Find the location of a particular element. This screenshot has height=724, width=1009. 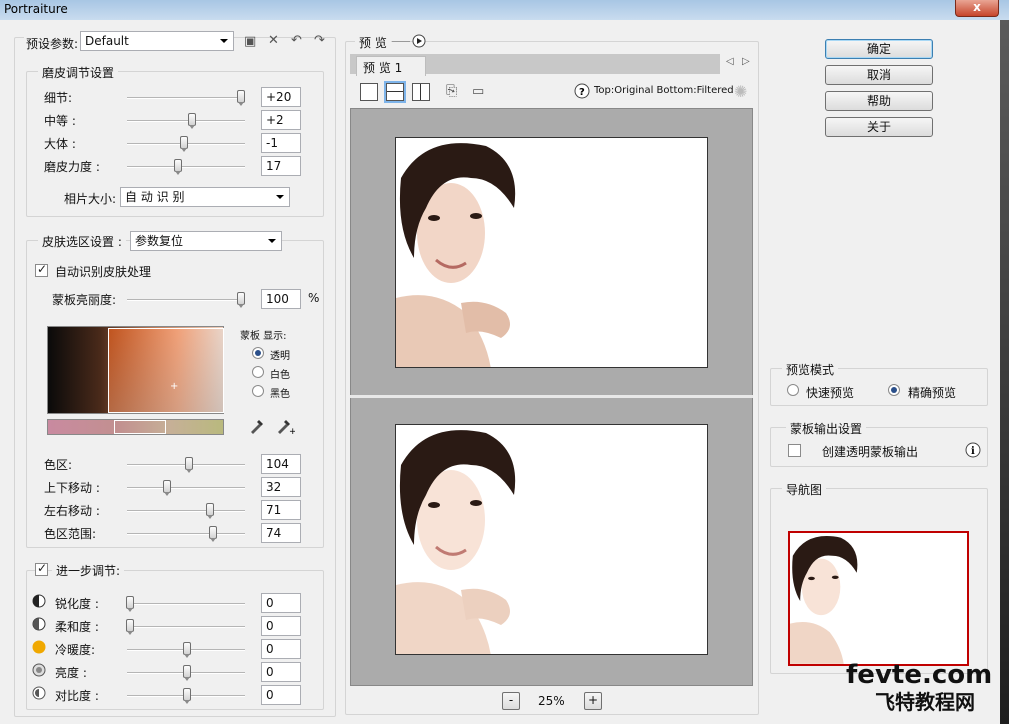

crosshair-icon: + is located at coordinates (174, 386).